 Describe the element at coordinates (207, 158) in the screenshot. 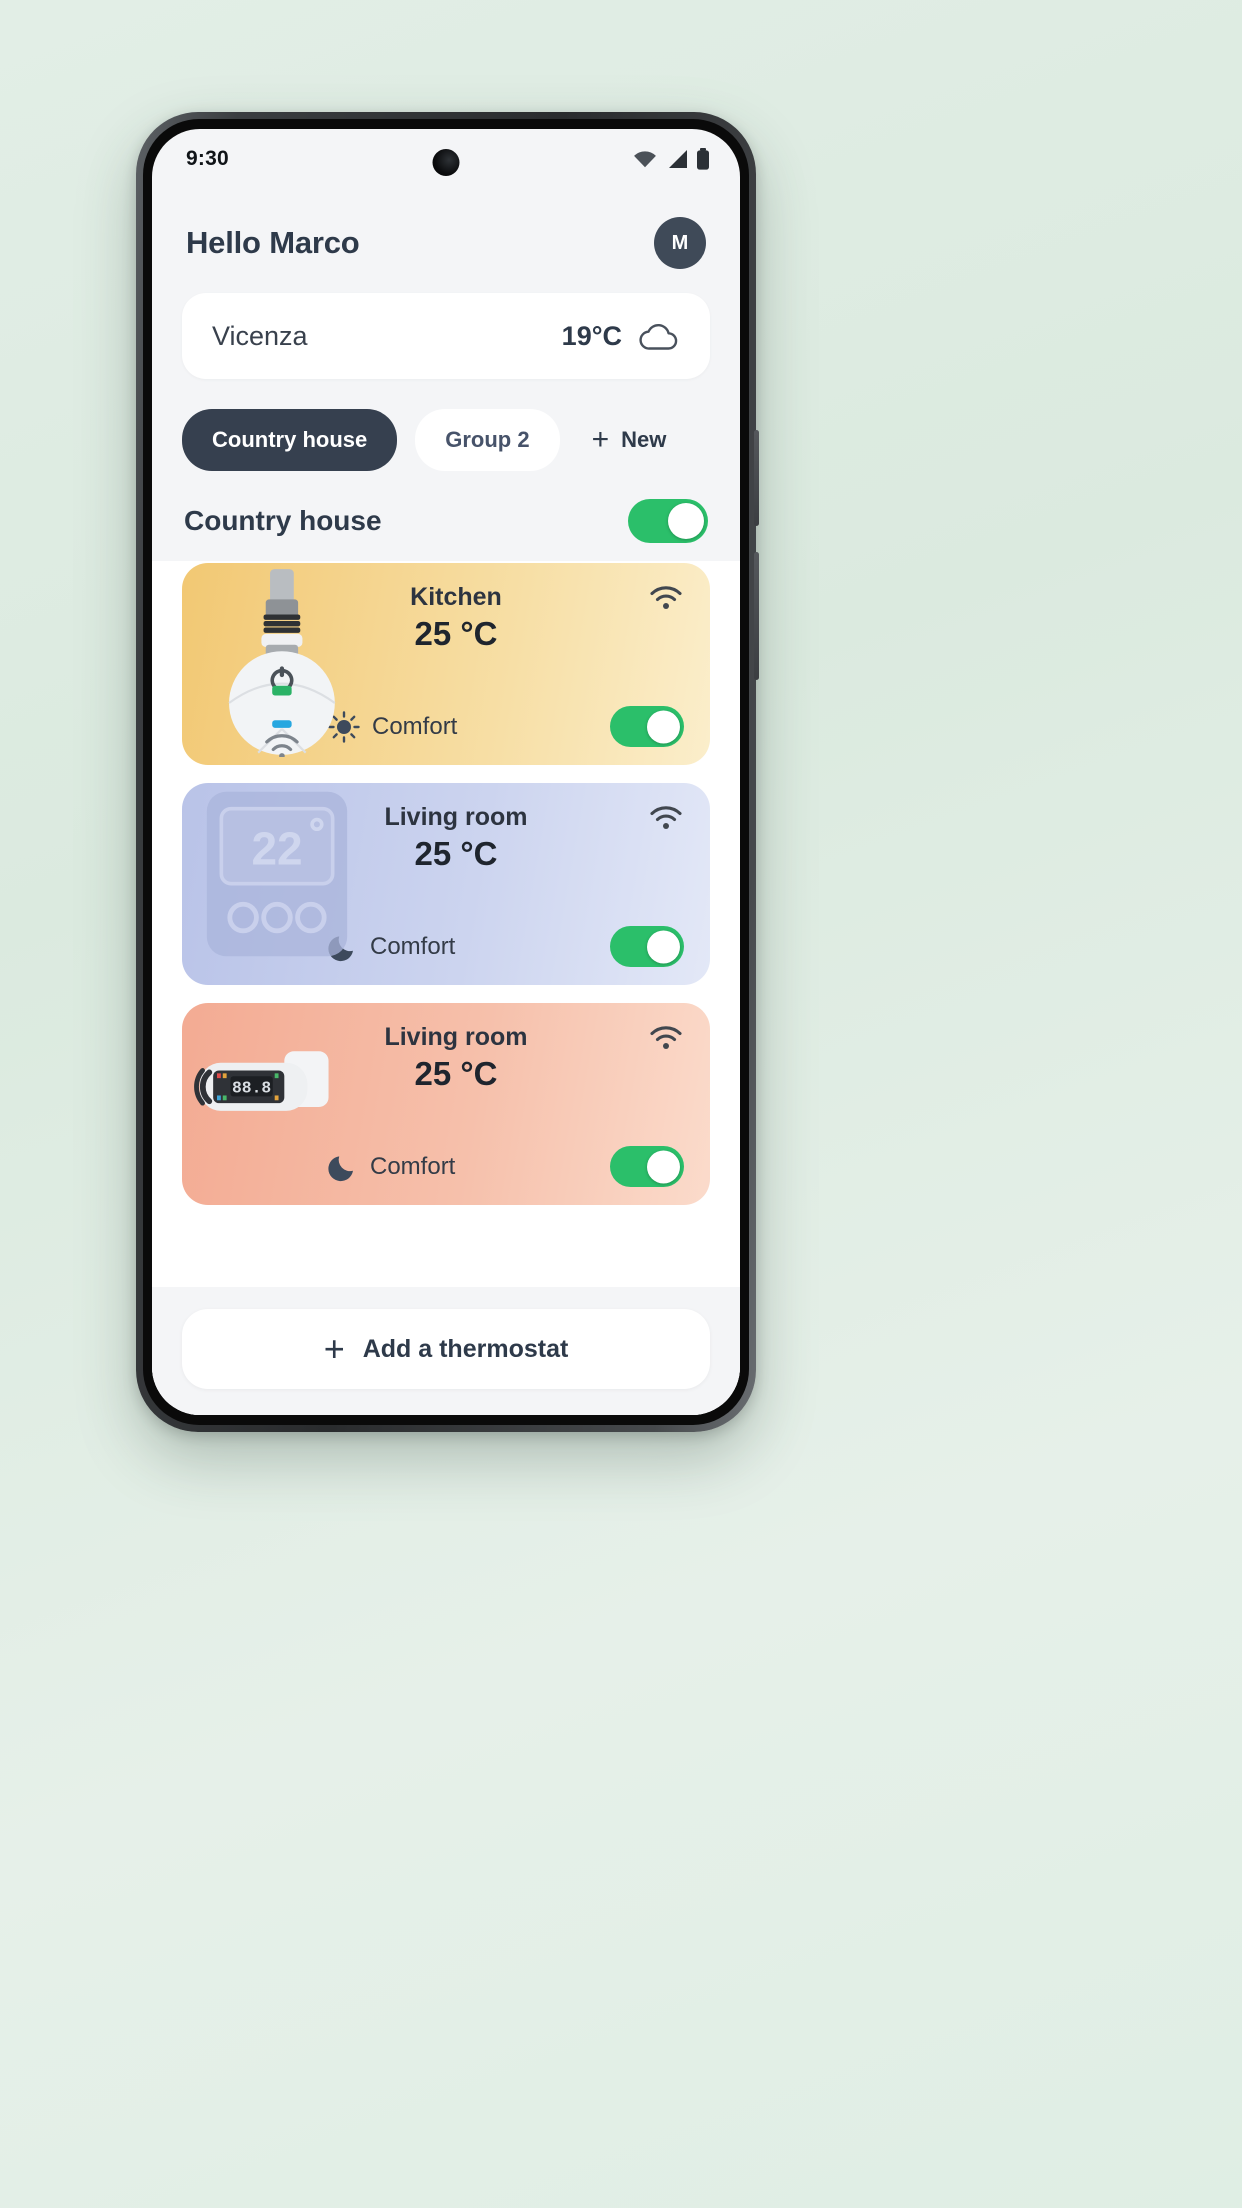

I see `status-time: 9:30` at that location.